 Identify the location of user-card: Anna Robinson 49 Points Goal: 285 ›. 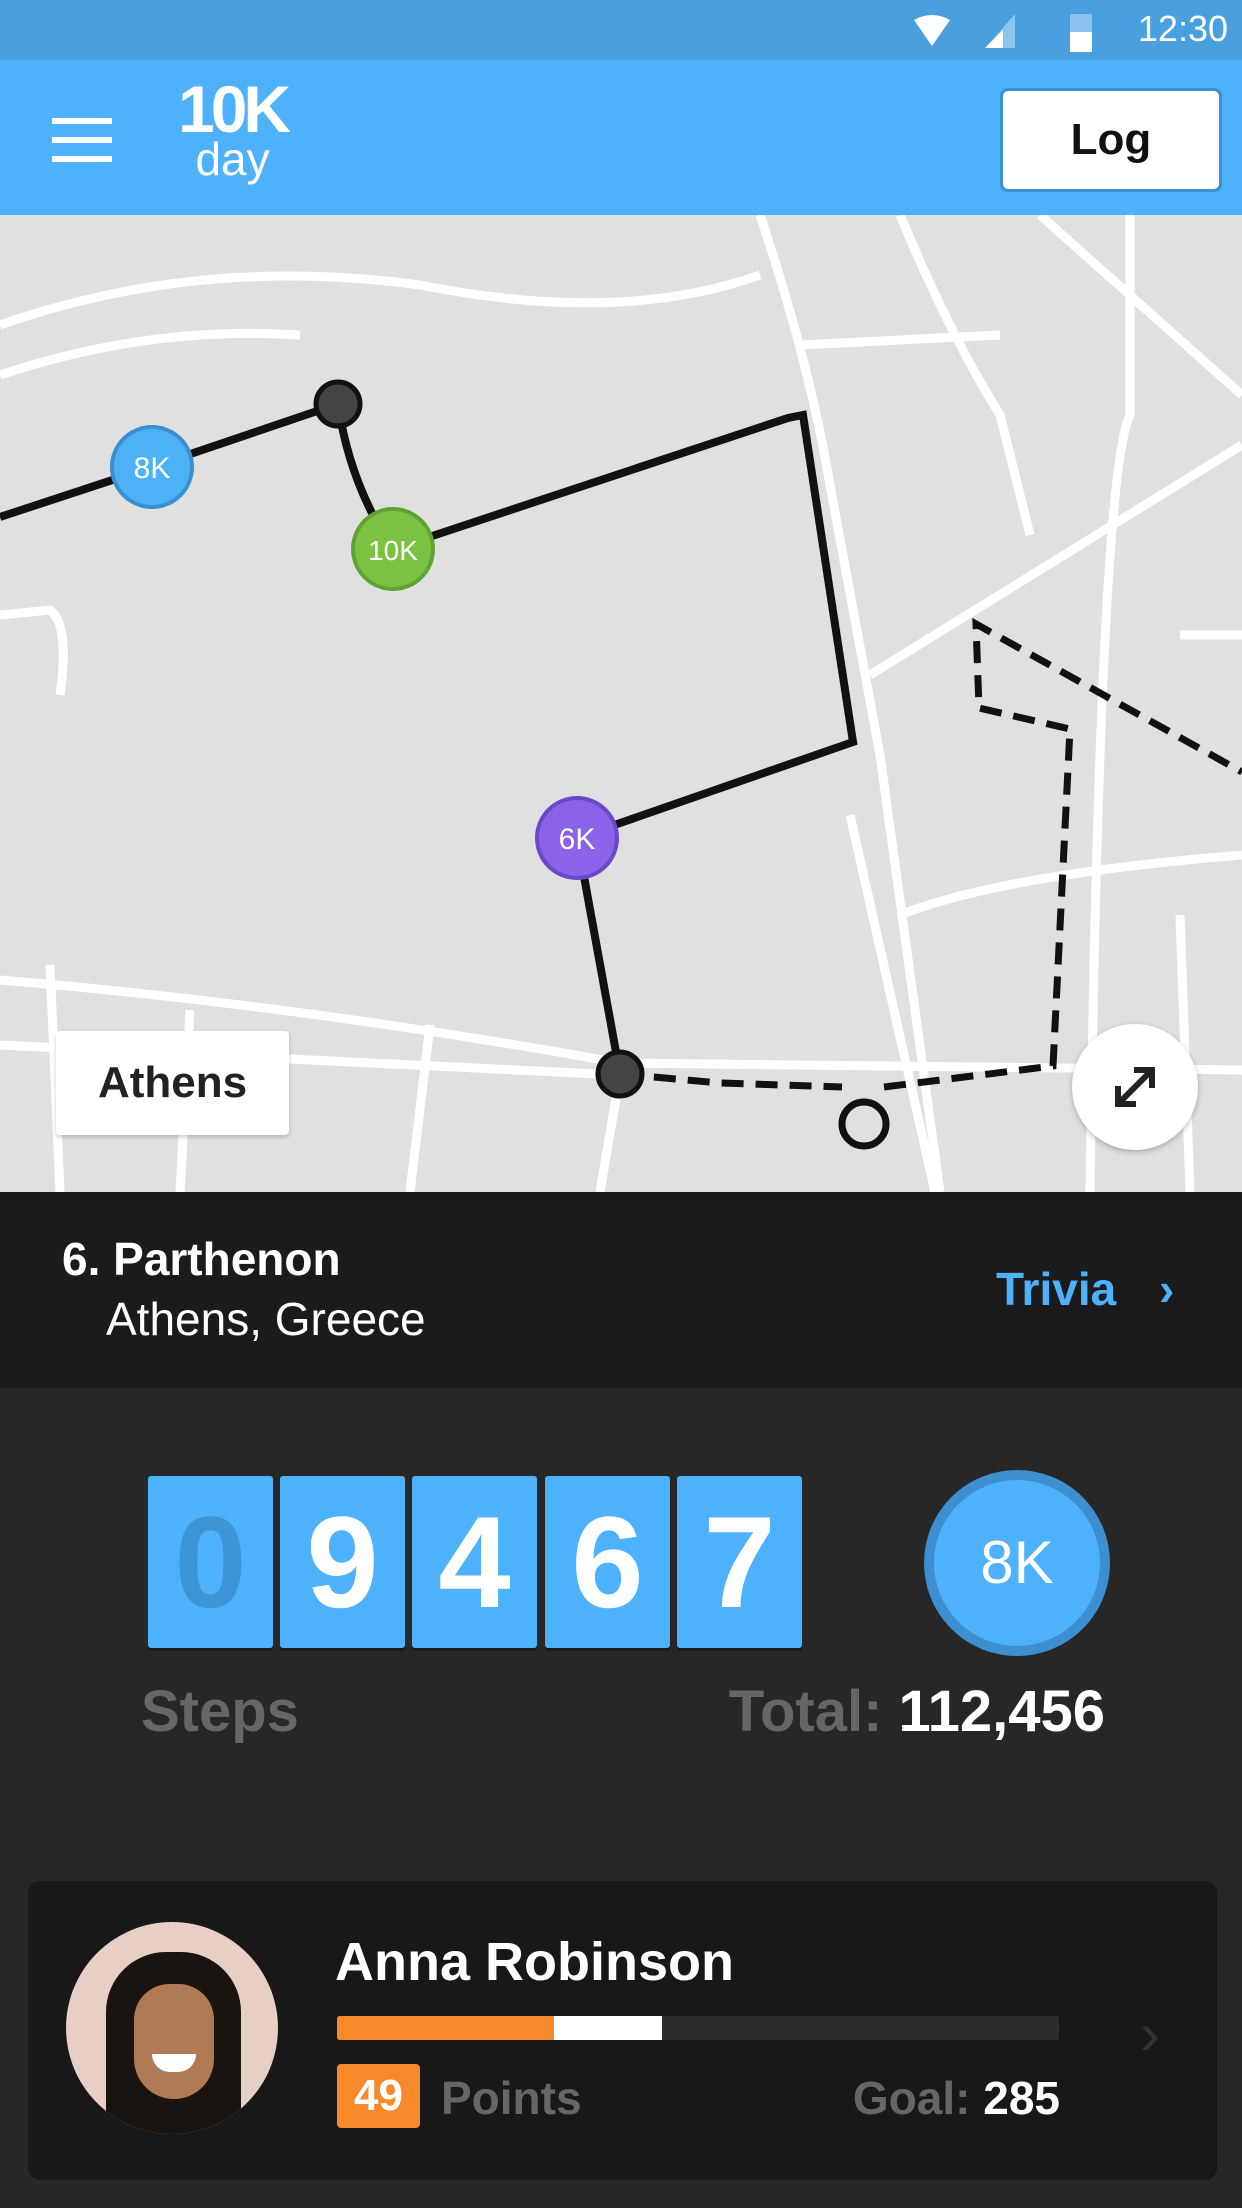
(622, 2030).